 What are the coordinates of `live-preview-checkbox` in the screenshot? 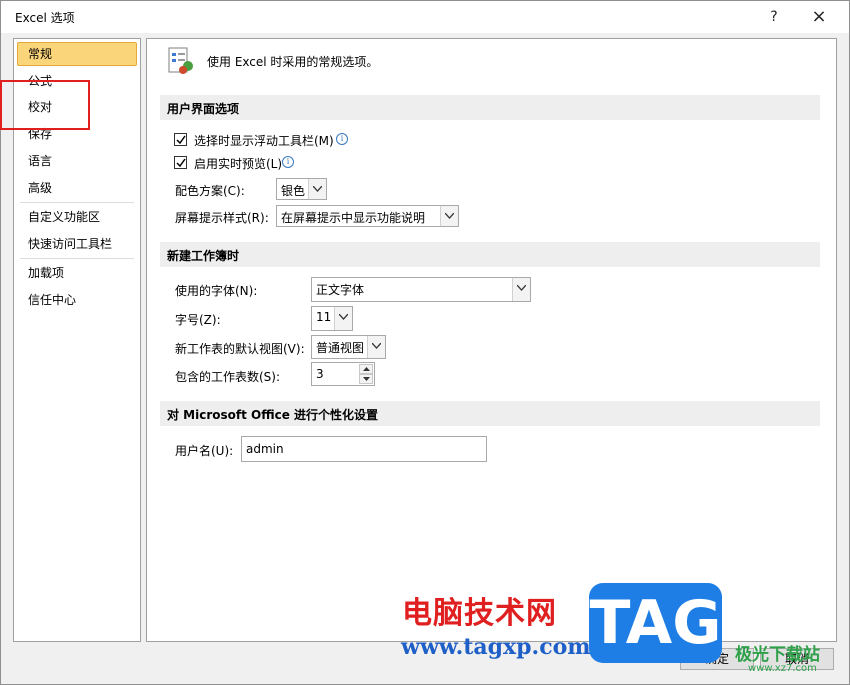 It's located at (180, 162).